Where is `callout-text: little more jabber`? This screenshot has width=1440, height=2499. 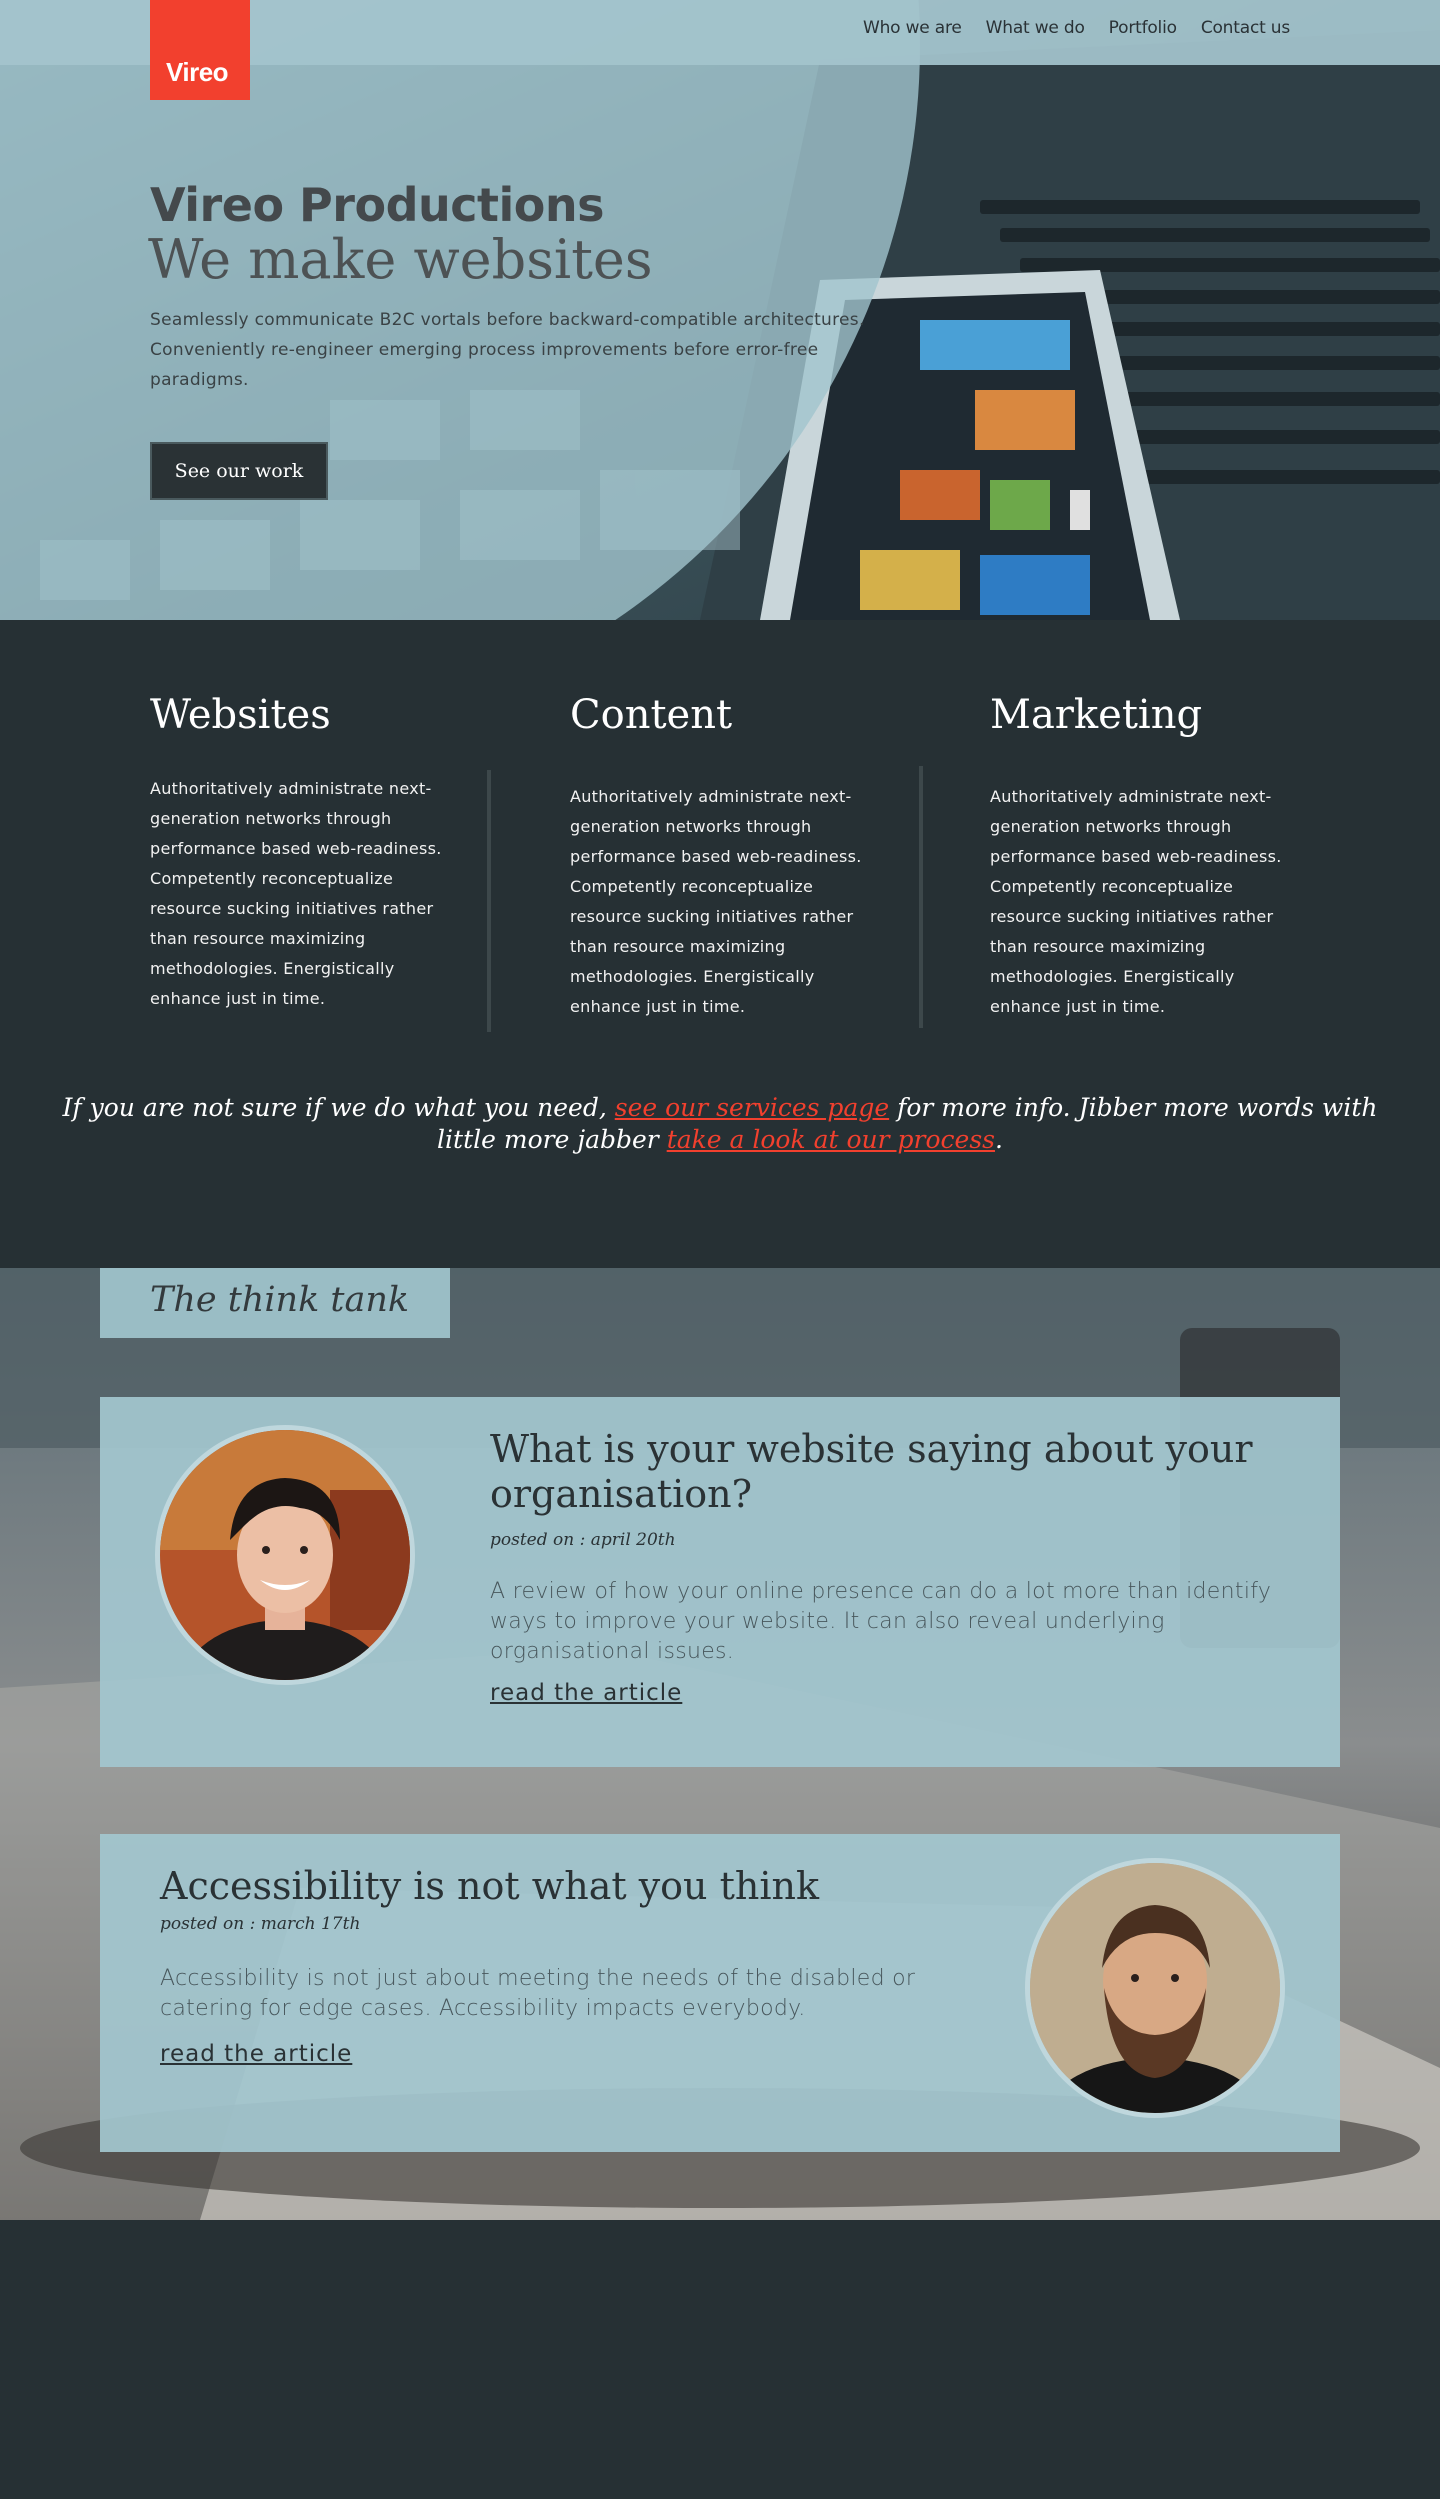
callout-text: little more jabber is located at coordinates (552, 1139).